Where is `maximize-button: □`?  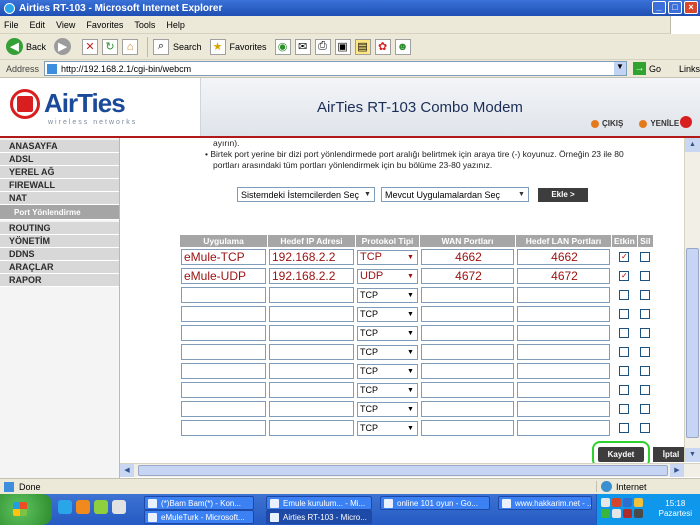
maximize-button: □ is located at coordinates (675, 7).